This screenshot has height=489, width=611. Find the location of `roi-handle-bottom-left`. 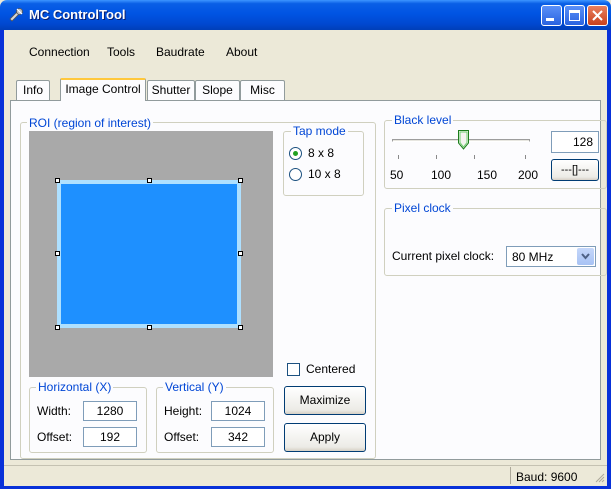

roi-handle-bottom-left is located at coordinates (57, 327).